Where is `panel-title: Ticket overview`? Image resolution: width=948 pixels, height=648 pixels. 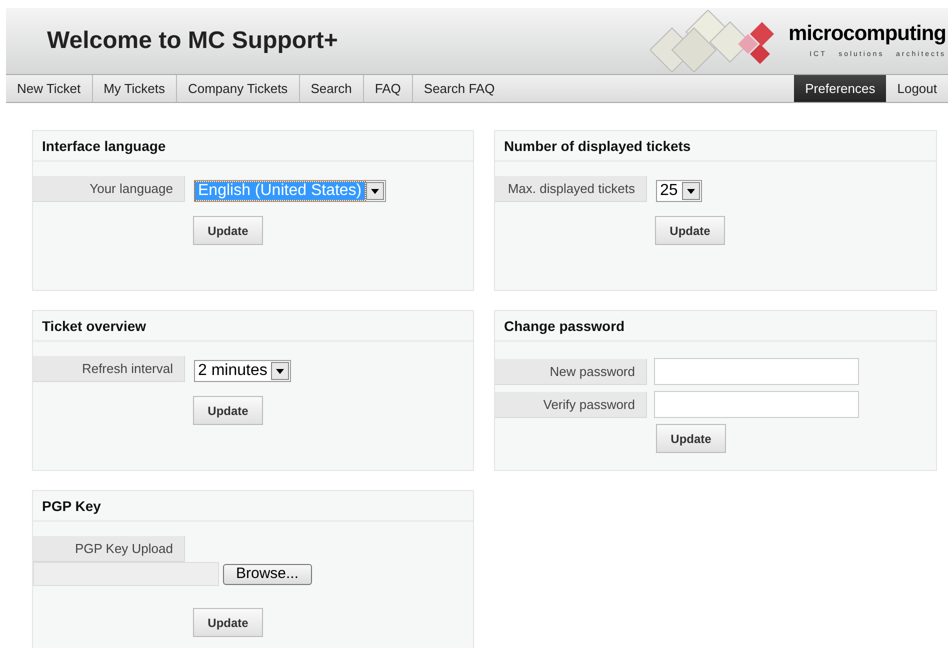 panel-title: Ticket overview is located at coordinates (253, 326).